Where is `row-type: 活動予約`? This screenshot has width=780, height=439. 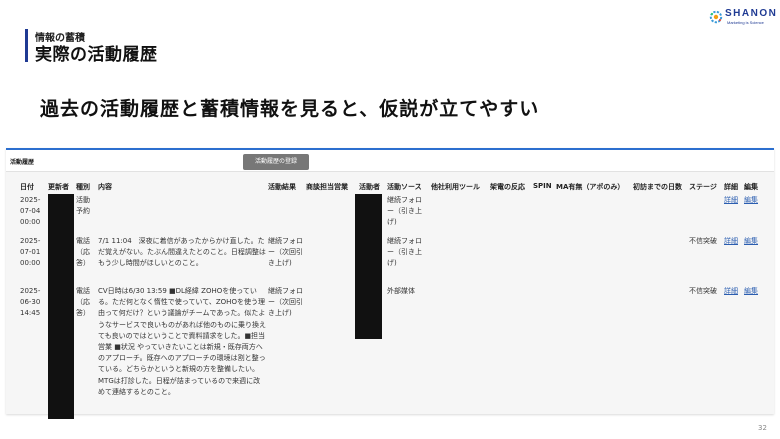 row-type: 活動予約 is located at coordinates (83, 206).